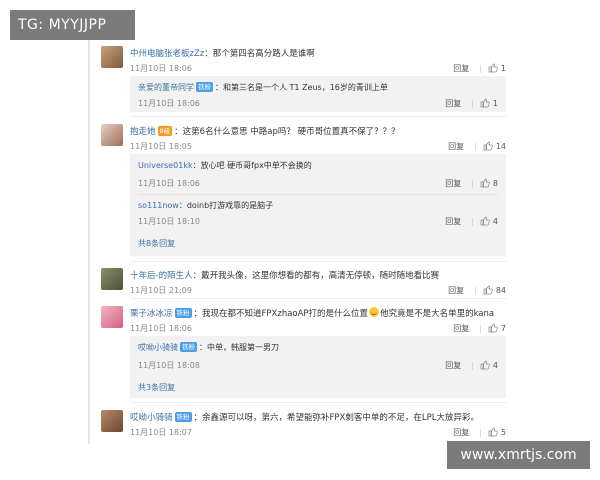 Image resolution: width=600 pixels, height=480 pixels. What do you see at coordinates (500, 290) in the screenshot?
I see `like-count: 84` at bounding box center [500, 290].